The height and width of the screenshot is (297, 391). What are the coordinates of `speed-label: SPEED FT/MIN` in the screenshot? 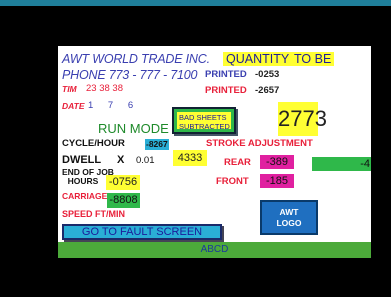 It's located at (94, 214).